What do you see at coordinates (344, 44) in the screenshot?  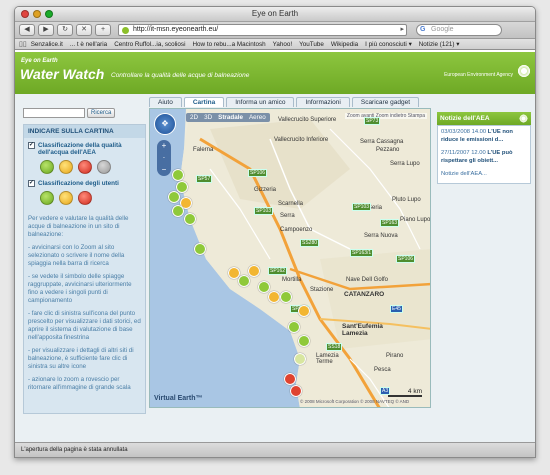 I see `bookmark-item: Wikipedia` at bounding box center [344, 44].